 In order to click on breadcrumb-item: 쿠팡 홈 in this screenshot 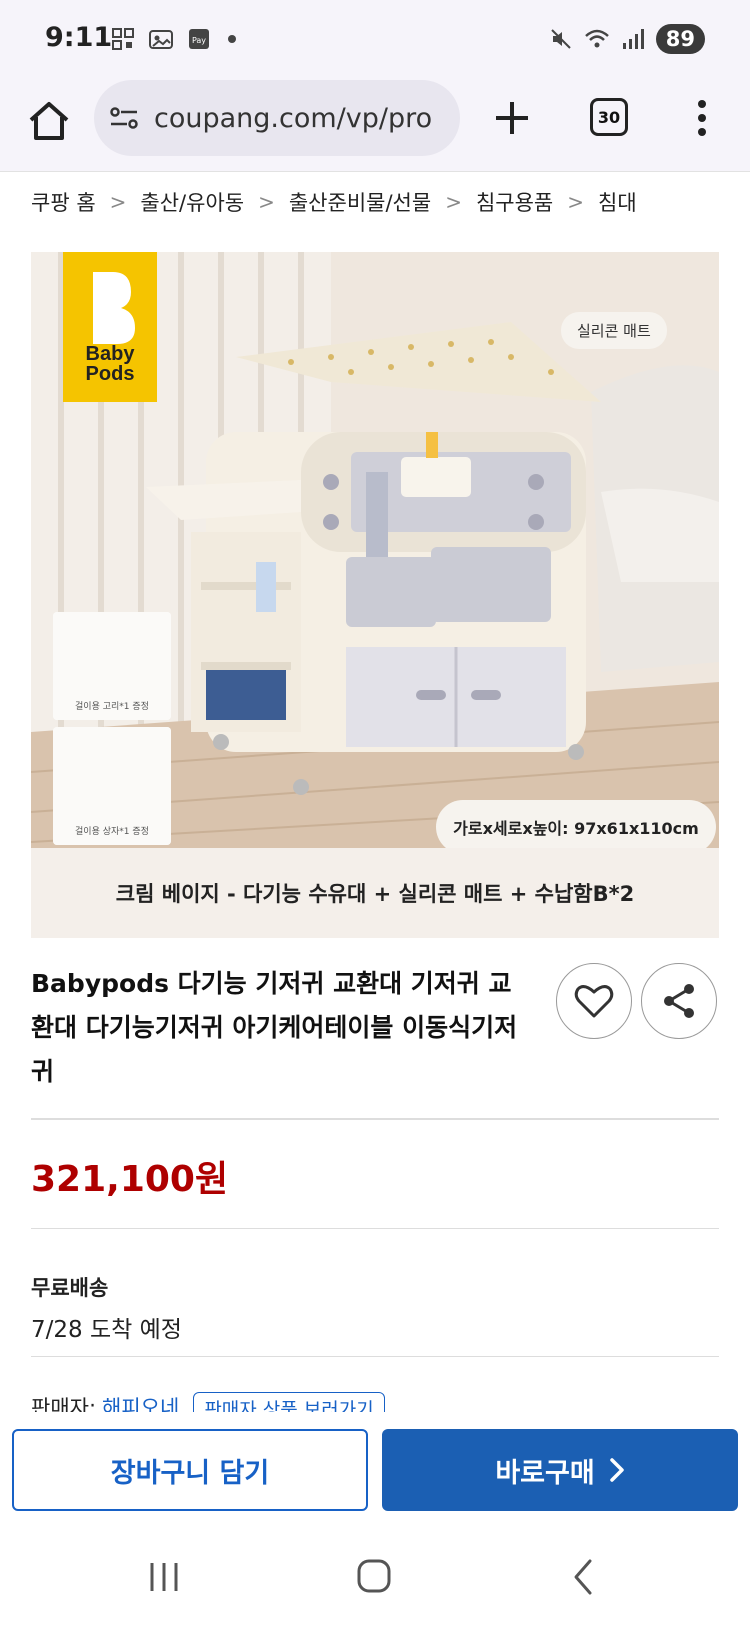, I will do `click(63, 202)`.